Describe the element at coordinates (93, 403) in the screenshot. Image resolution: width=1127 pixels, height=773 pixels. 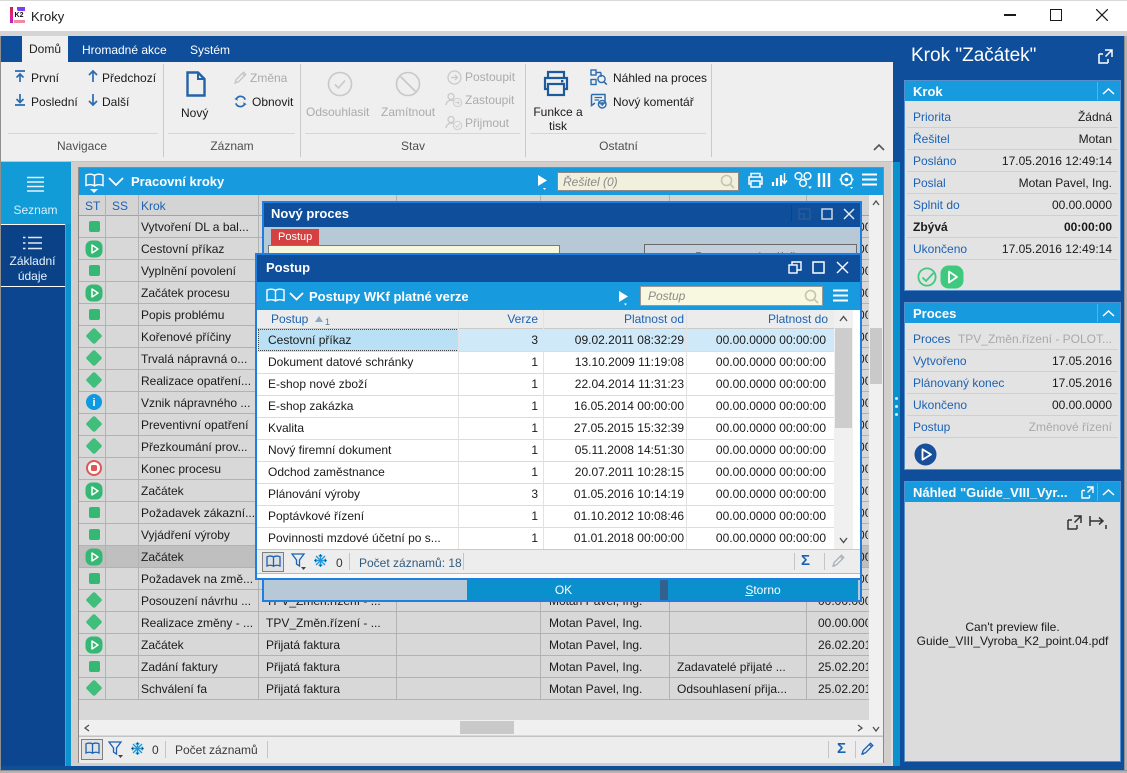
I see `svg-text: i` at that location.